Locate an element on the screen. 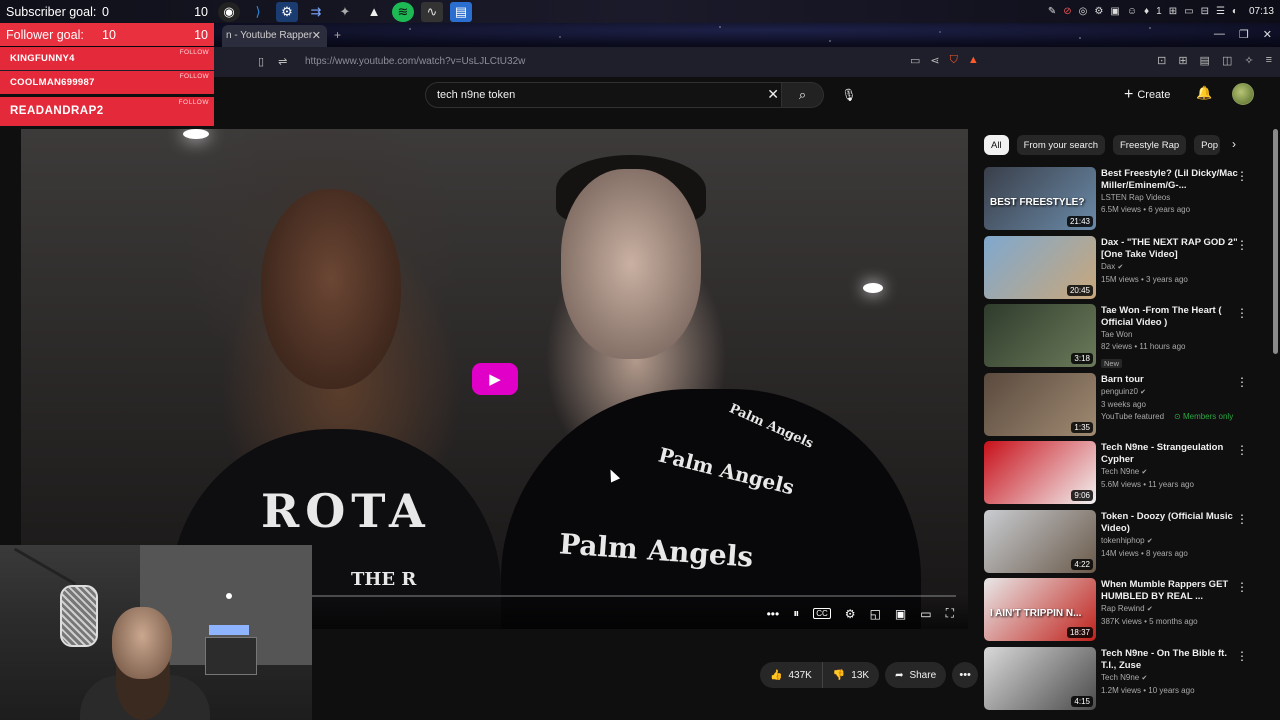  new-tab-icon: + is located at coordinates (337, 35).